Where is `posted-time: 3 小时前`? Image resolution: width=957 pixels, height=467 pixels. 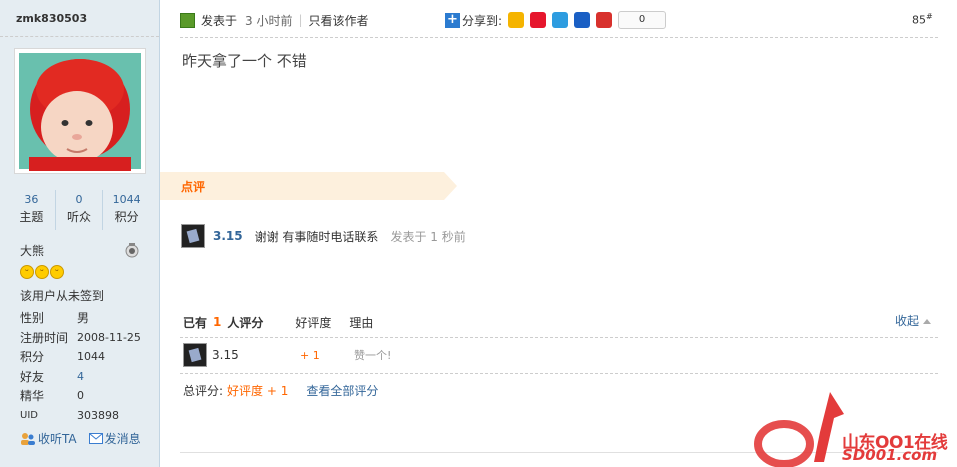
posted-time: 3 小时前 is located at coordinates (269, 20).